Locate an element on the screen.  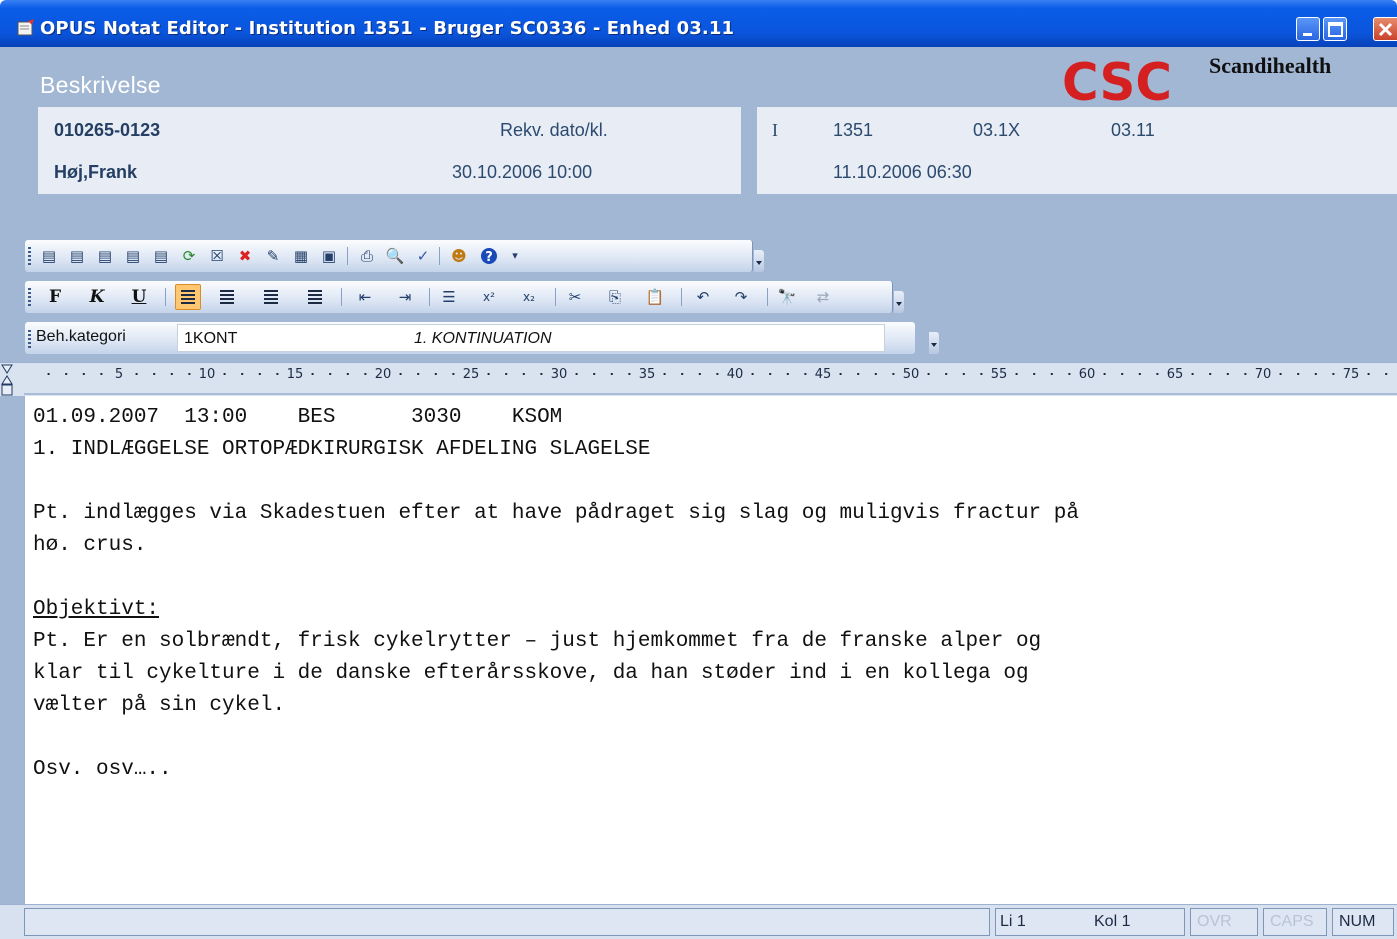
spellcheck-icon: ✓ is located at coordinates (423, 256).